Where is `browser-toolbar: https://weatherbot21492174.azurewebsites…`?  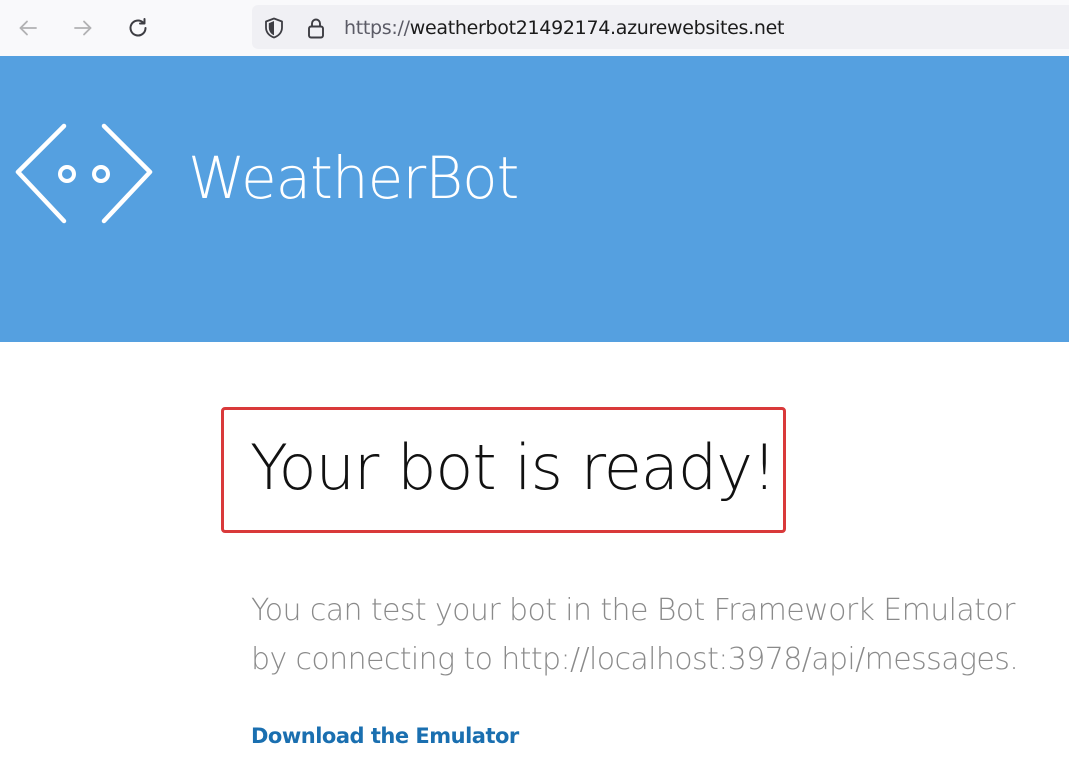 browser-toolbar: https://weatherbot21492174.azurewebsites… is located at coordinates (534, 28).